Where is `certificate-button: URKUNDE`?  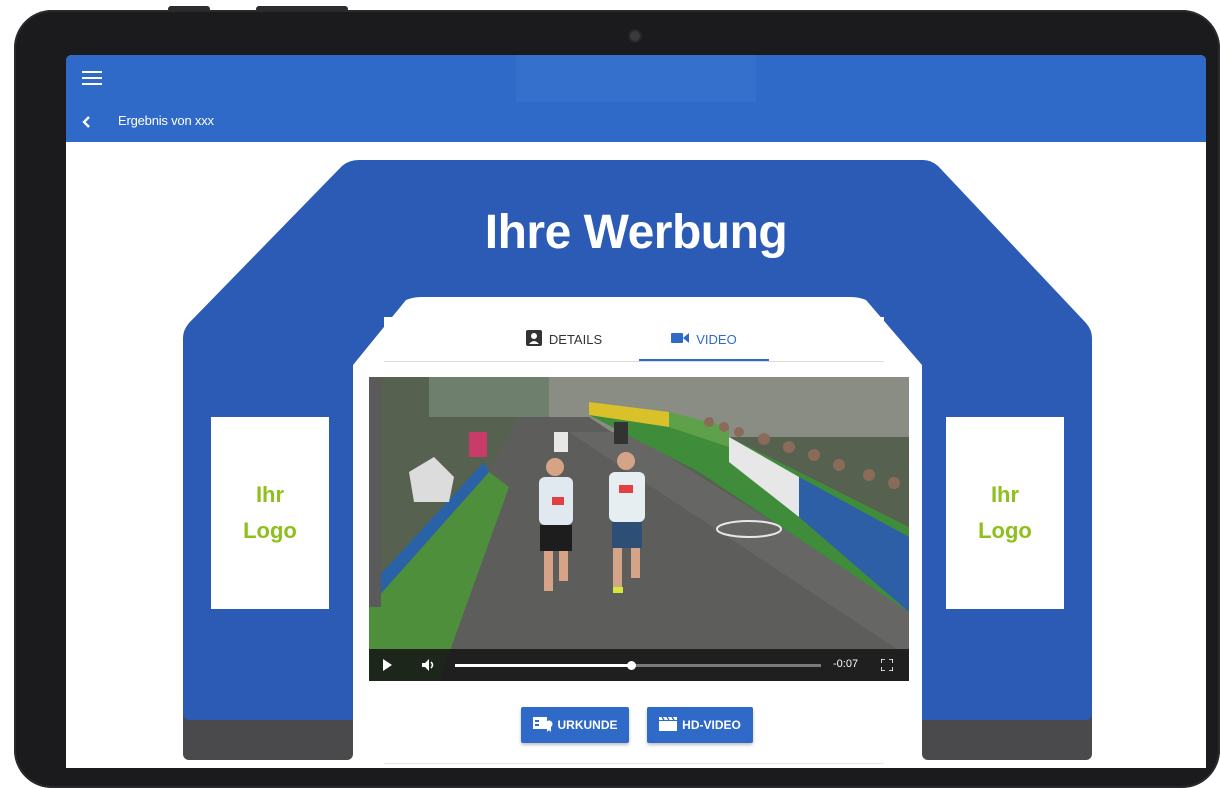 certificate-button: URKUNDE is located at coordinates (575, 725).